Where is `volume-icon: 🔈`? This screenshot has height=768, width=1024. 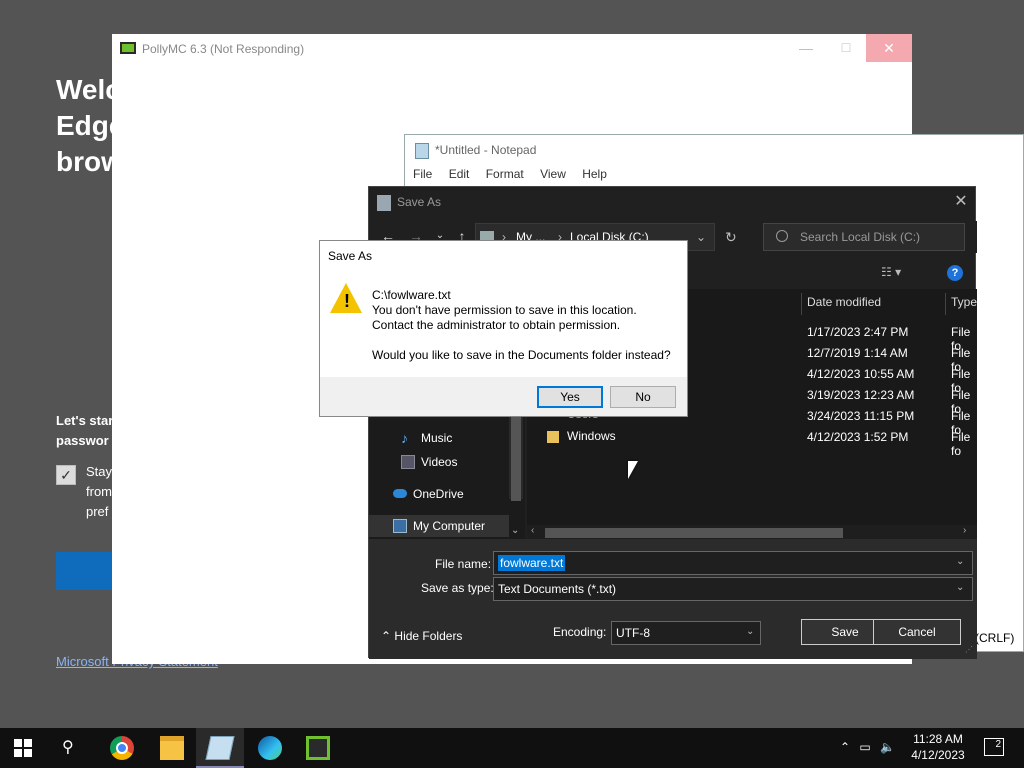 volume-icon: 🔈 is located at coordinates (887, 747).